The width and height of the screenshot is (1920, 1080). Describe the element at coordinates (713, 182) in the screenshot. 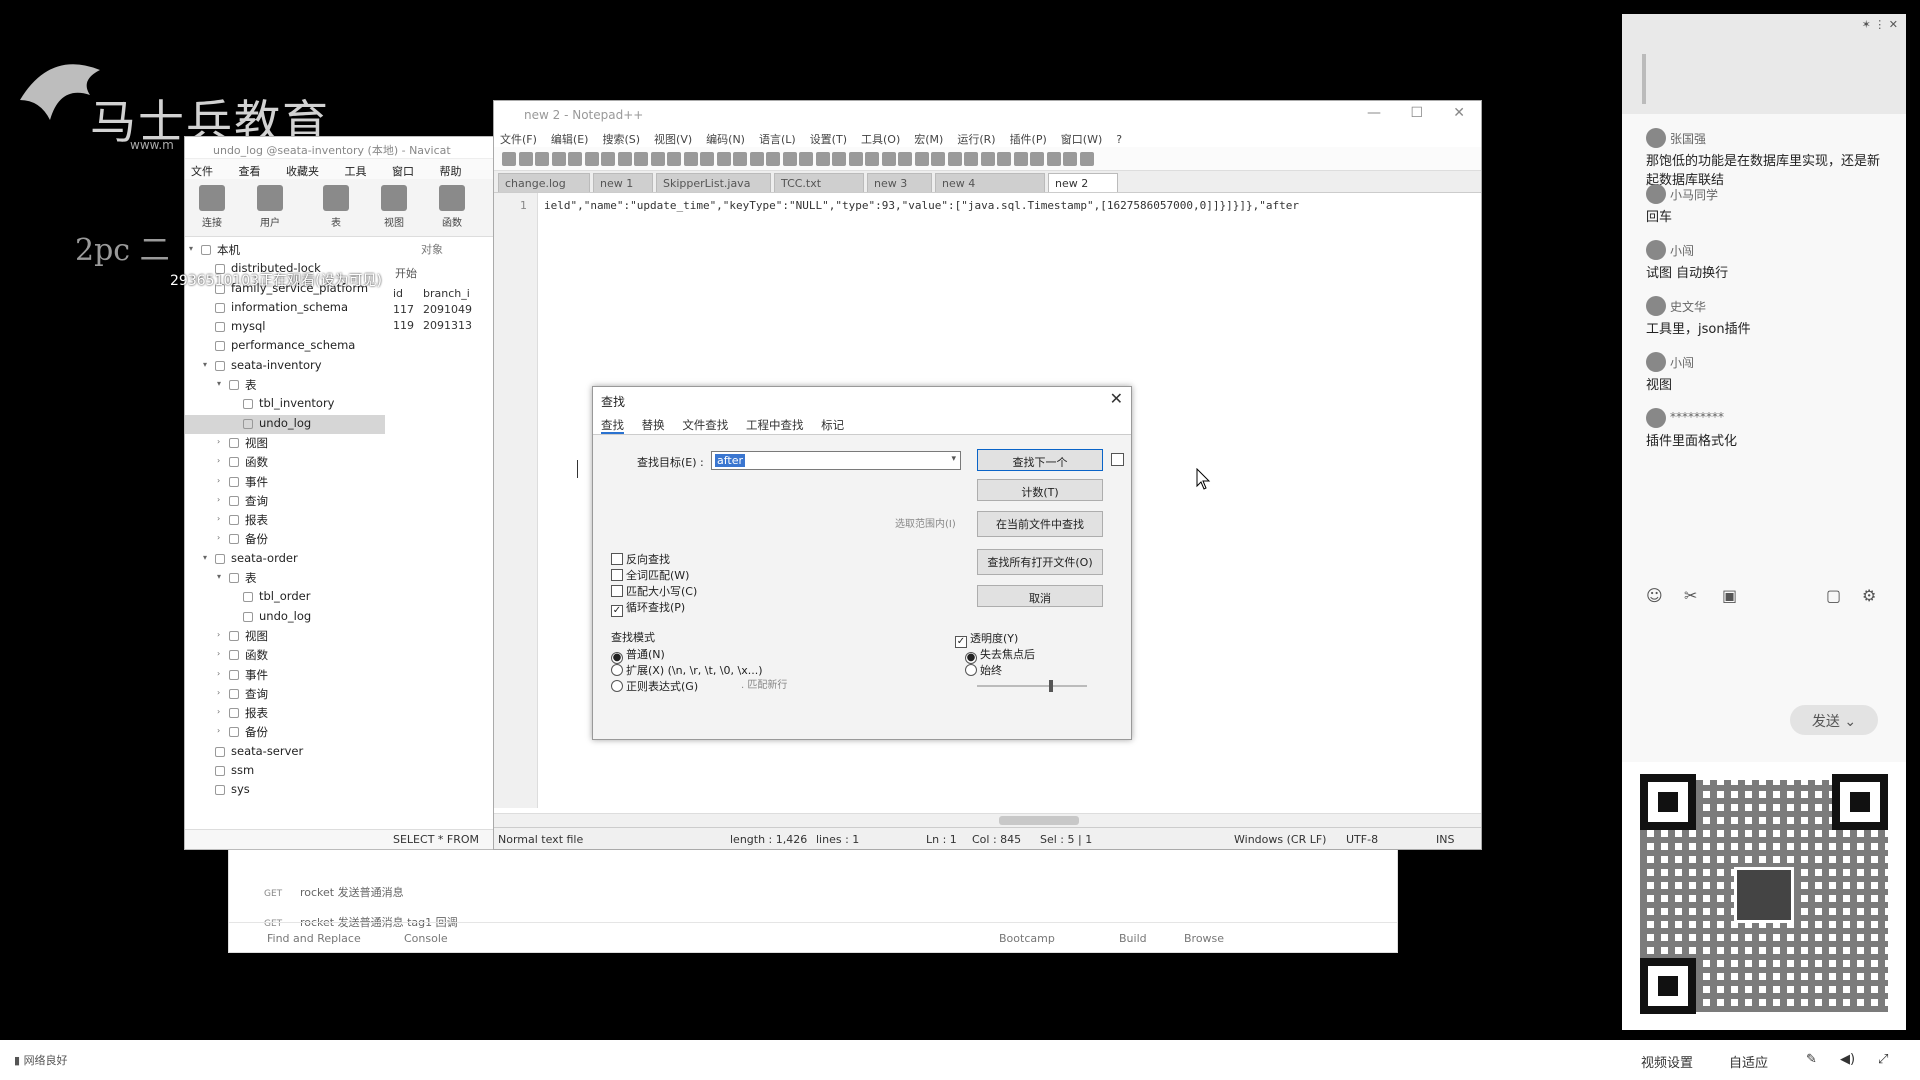

I see `editor-tab: SkipperList.java` at that location.